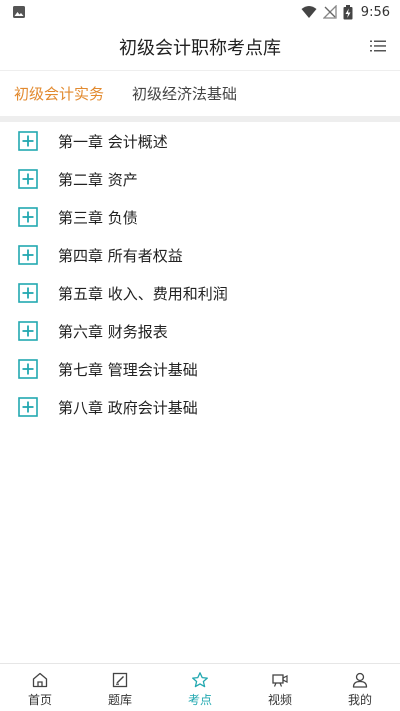  What do you see at coordinates (200, 179) in the screenshot?
I see `chapter-item: 第二章 资产` at bounding box center [200, 179].